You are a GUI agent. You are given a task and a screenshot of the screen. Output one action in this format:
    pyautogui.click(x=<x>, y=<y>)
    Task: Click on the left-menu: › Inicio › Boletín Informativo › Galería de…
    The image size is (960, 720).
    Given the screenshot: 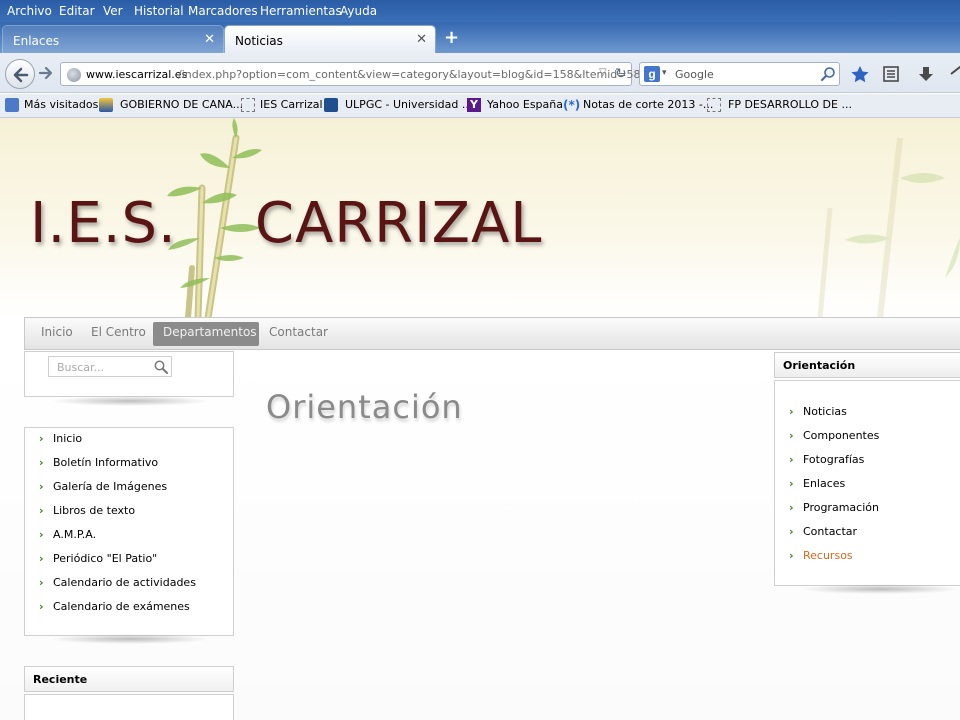 What is the action you would take?
    pyautogui.click(x=129, y=531)
    